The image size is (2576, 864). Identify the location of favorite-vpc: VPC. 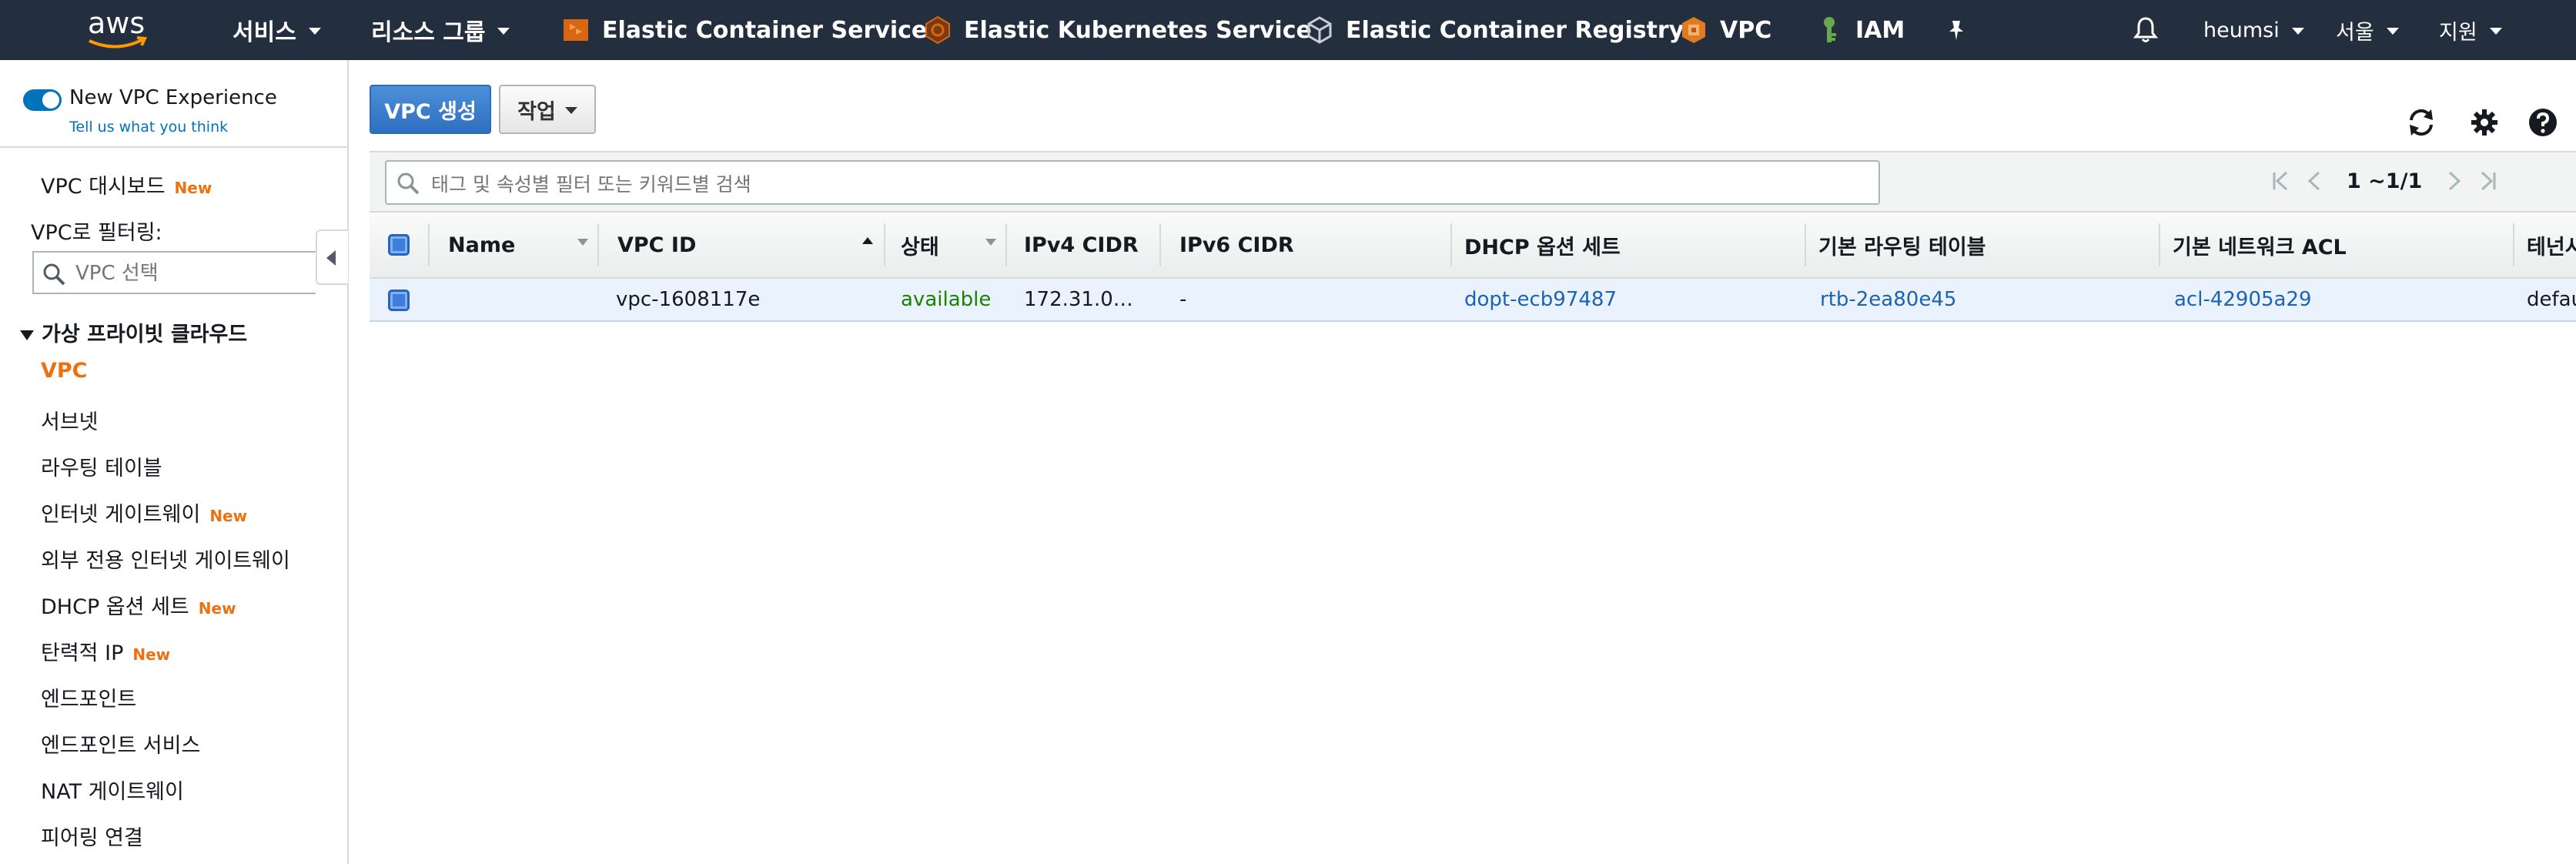
(1725, 30).